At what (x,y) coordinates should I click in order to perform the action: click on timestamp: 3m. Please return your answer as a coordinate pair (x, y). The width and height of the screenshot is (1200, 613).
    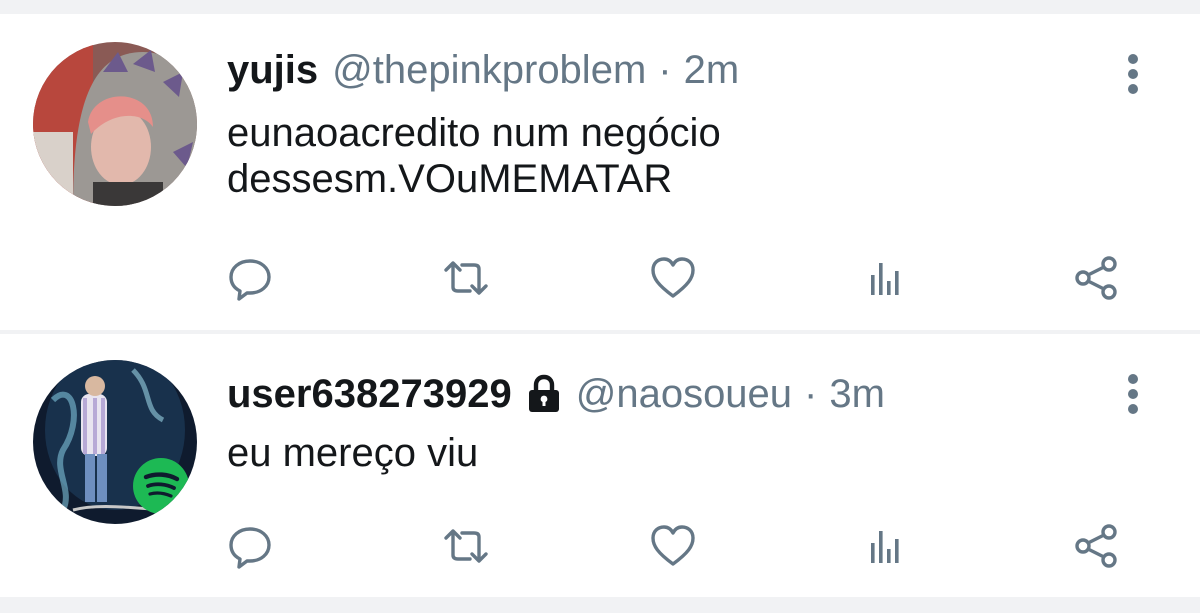
    Looking at the image, I should click on (857, 394).